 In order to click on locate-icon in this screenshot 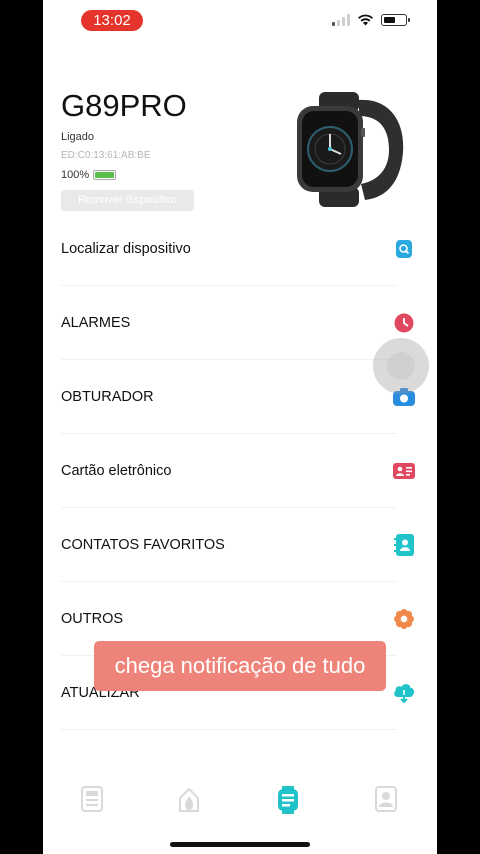, I will do `click(404, 249)`.